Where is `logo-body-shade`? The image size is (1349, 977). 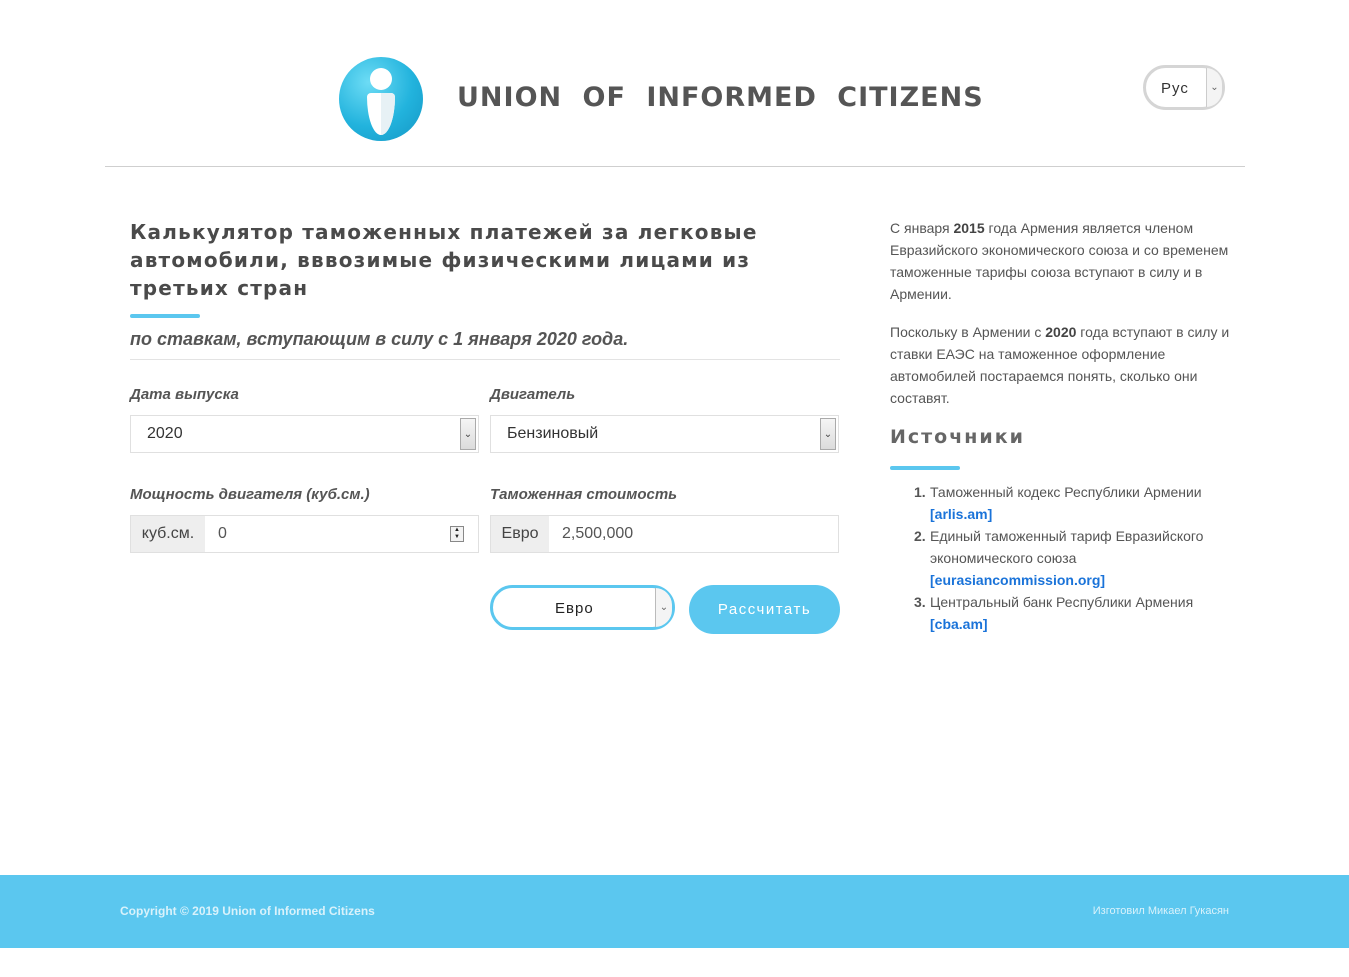
logo-body-shade is located at coordinates (388, 114).